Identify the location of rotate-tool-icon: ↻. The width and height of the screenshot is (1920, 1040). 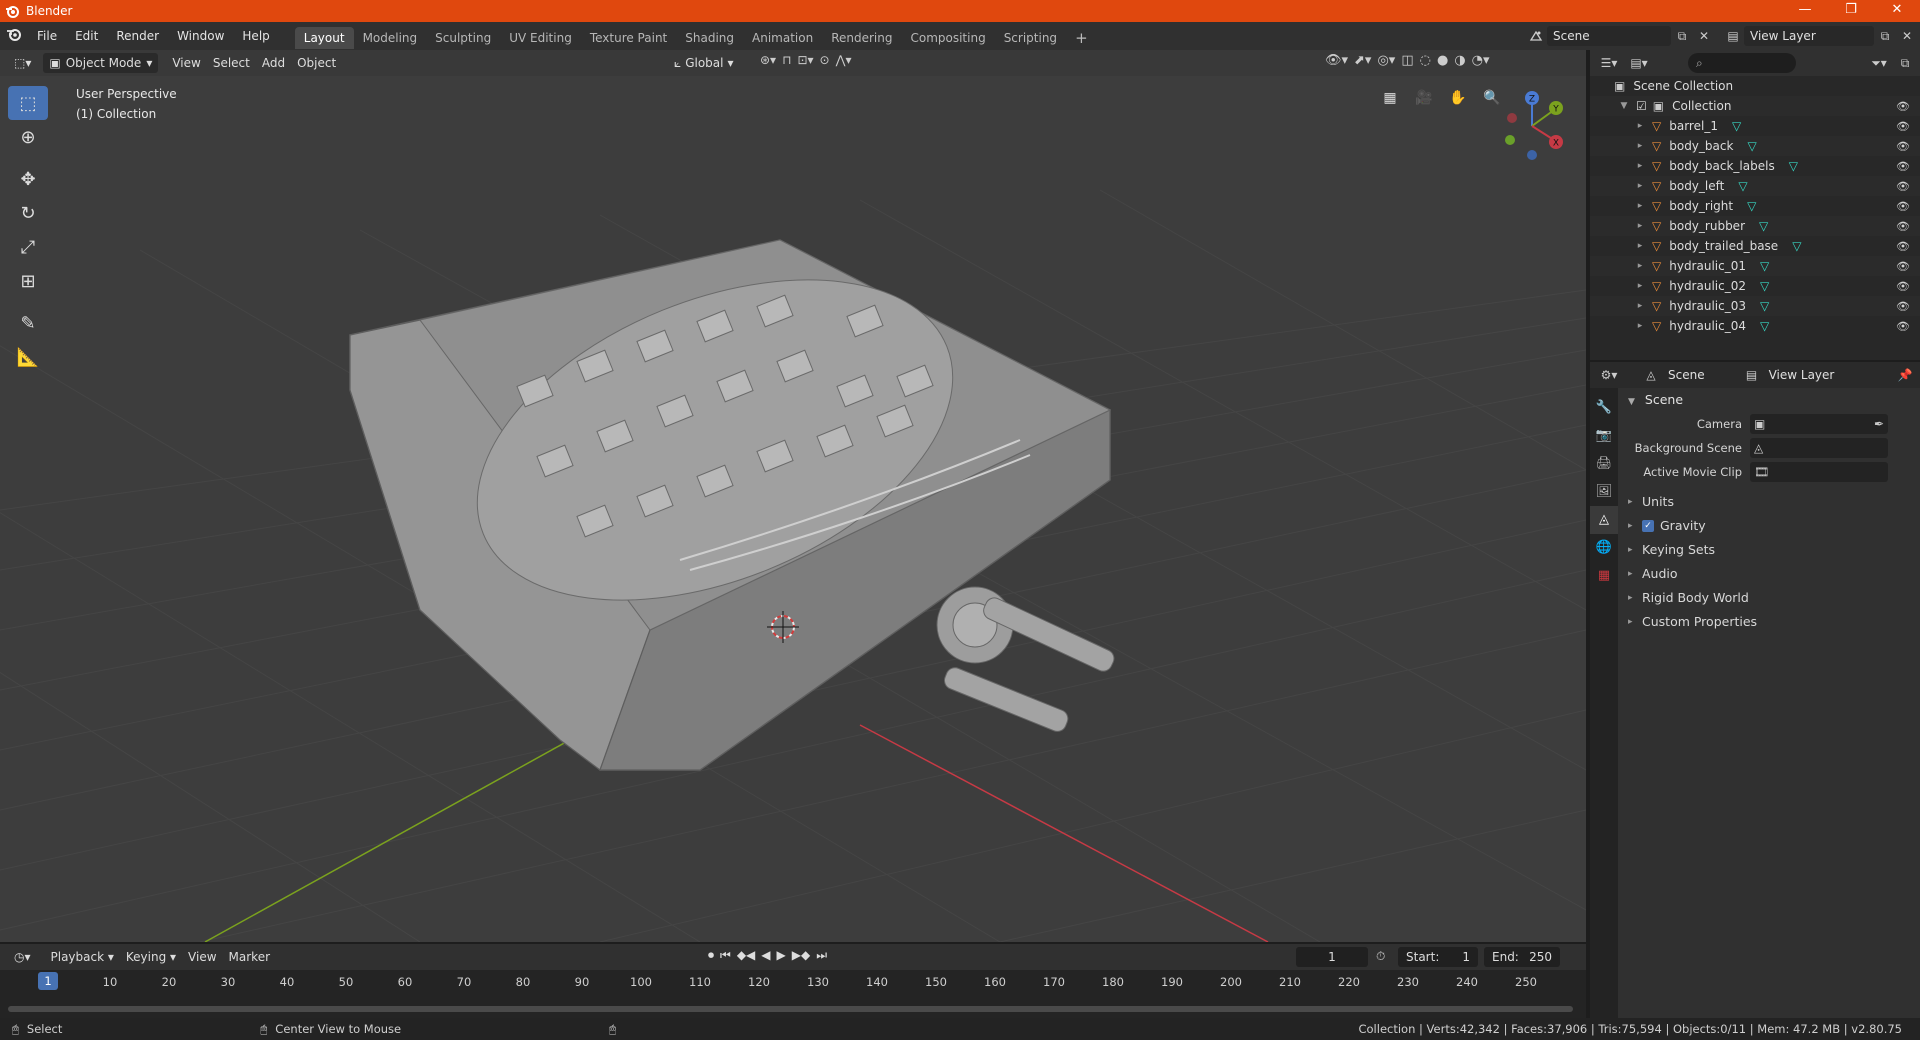
(28, 213).